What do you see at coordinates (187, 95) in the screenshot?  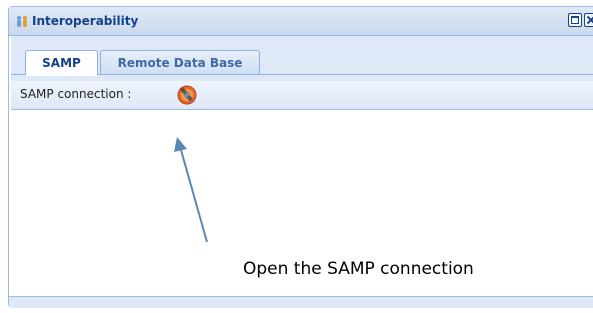 I see `plug-connect-icon` at bounding box center [187, 95].